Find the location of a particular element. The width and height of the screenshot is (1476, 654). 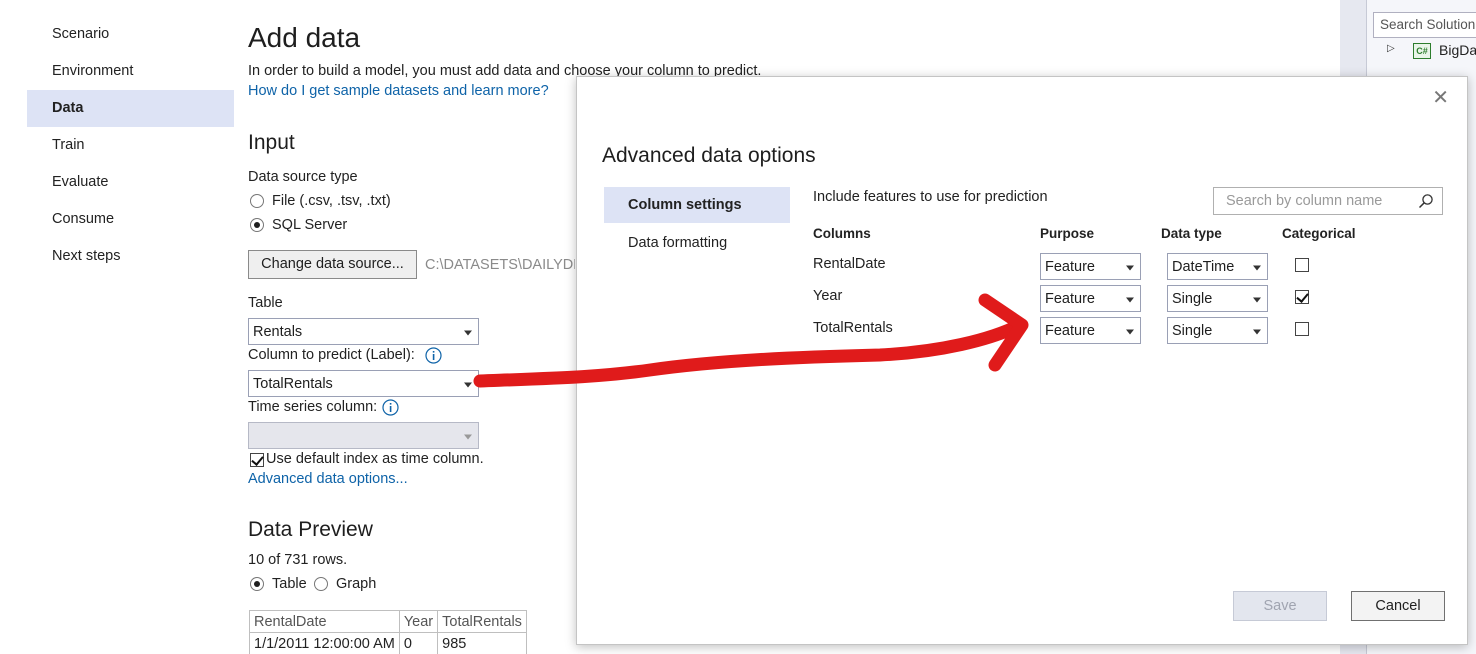

radio-file is located at coordinates (257, 201).